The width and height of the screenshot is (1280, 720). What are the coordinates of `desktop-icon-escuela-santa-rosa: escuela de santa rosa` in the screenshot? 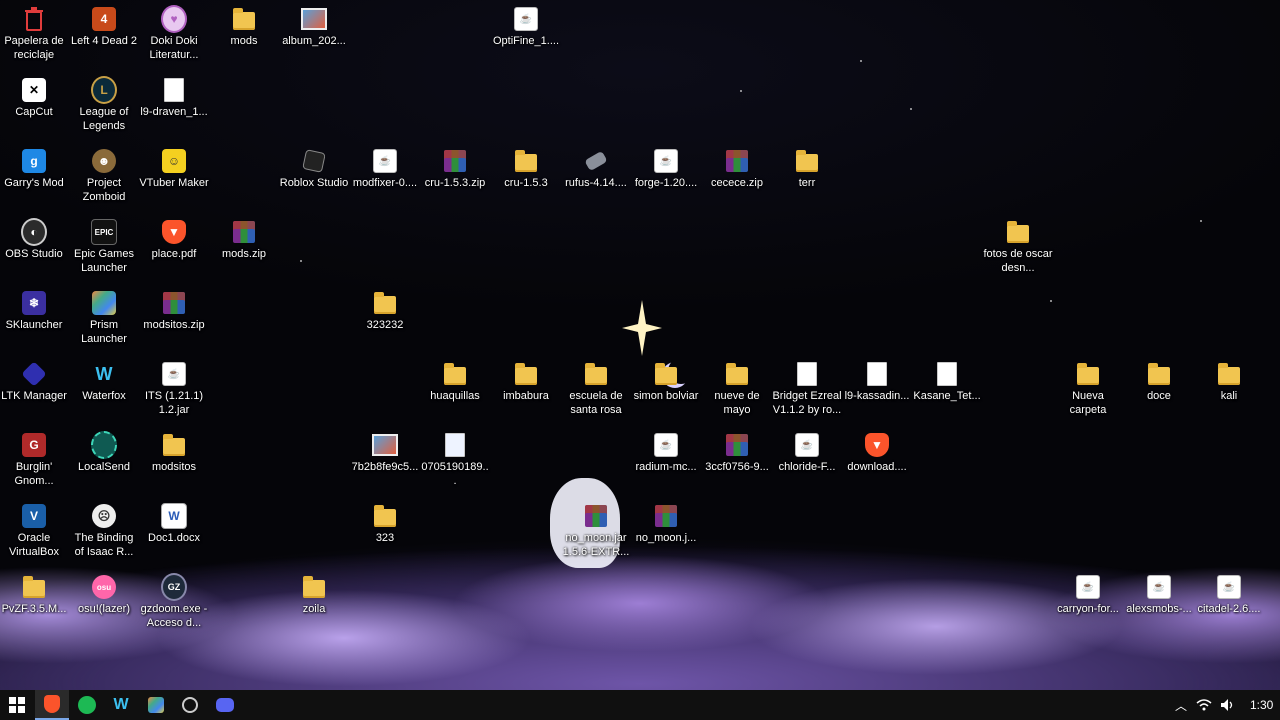 It's located at (596, 386).